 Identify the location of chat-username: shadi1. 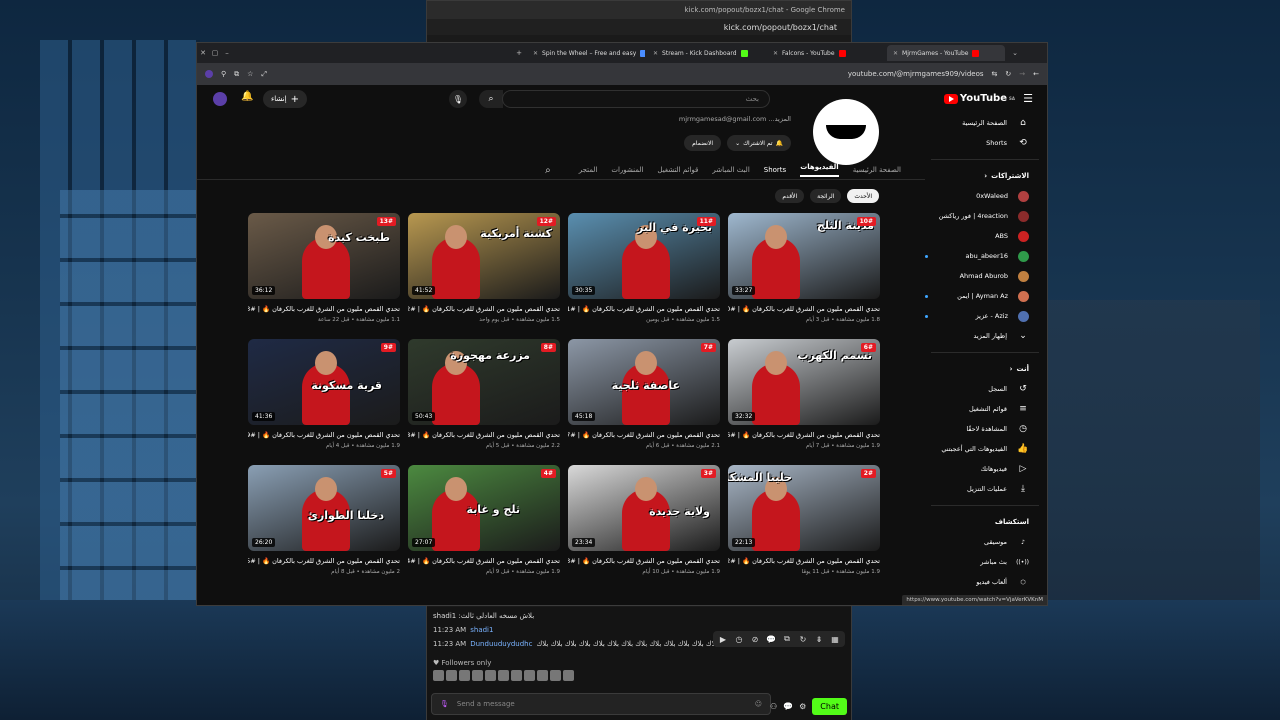
(481, 630).